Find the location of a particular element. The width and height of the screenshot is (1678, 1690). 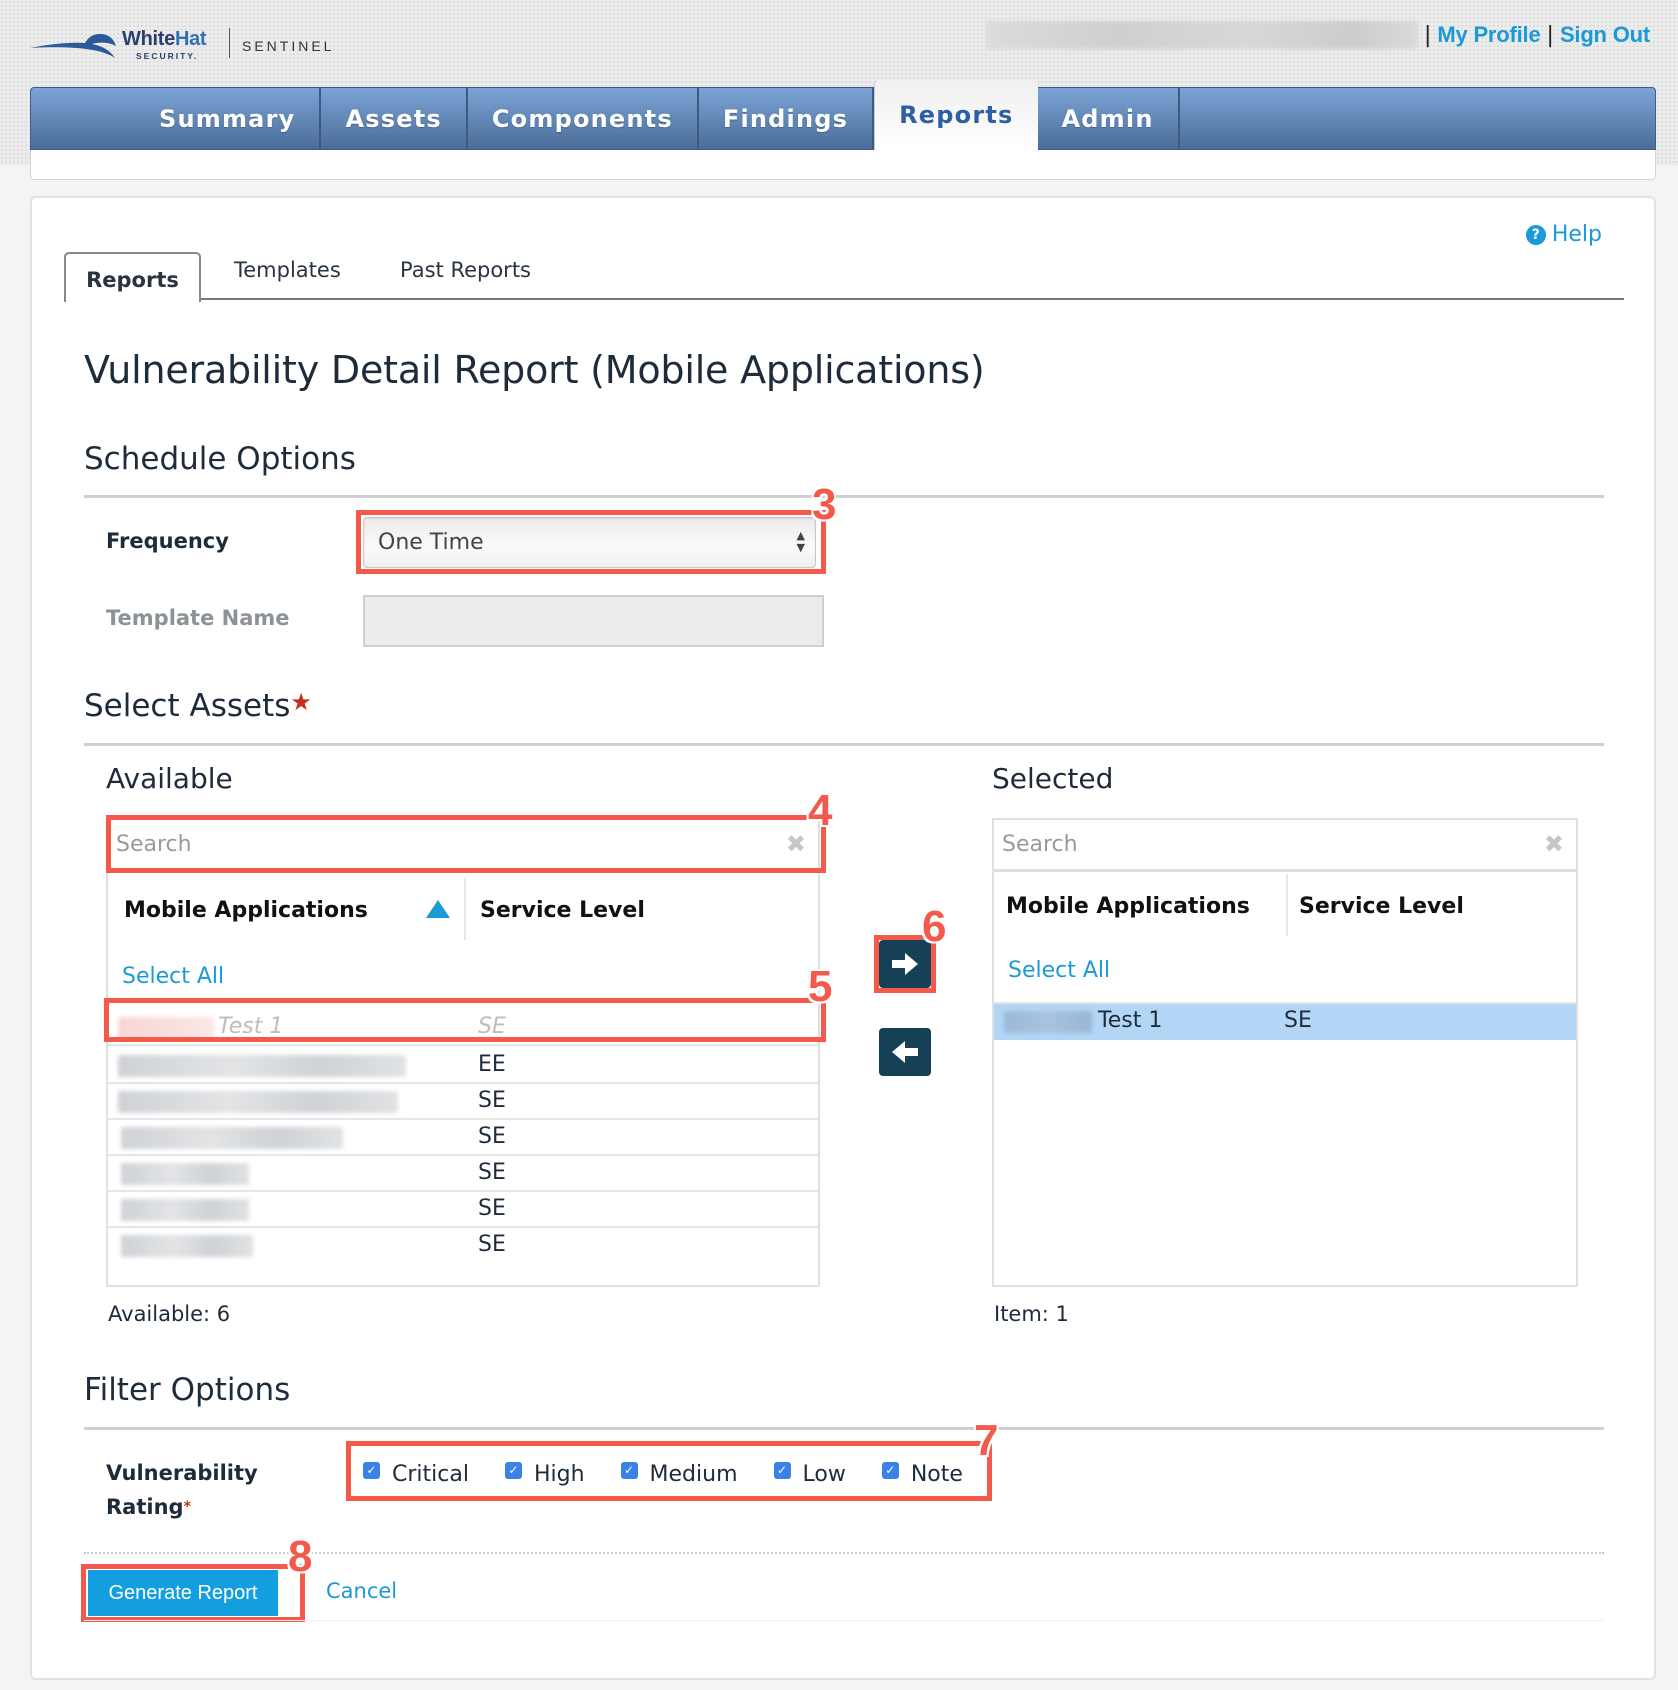

template-name-label: Template Name is located at coordinates (198, 618).